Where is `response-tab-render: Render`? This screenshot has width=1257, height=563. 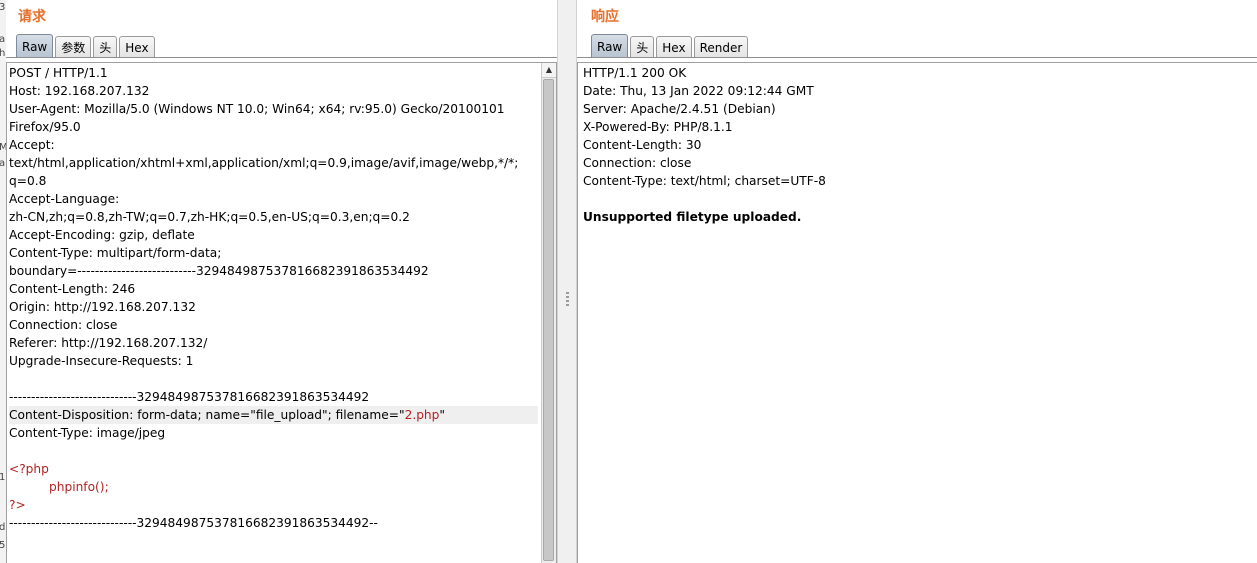
response-tab-render: Render is located at coordinates (721, 47).